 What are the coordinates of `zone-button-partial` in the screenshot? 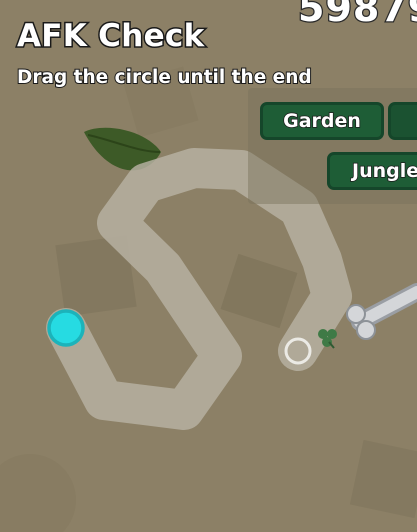 It's located at (402, 121).